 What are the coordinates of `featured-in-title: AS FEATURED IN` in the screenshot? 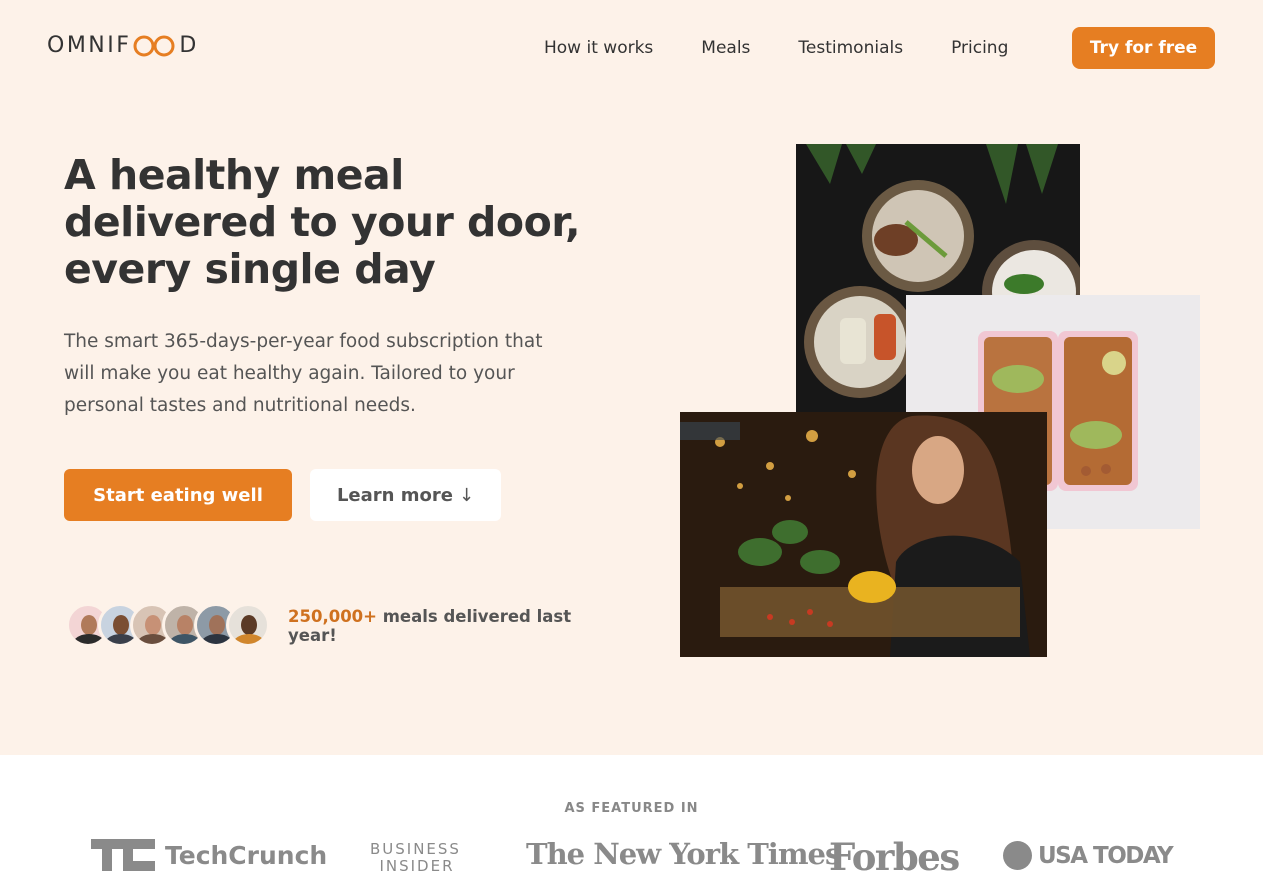 It's located at (631, 808).